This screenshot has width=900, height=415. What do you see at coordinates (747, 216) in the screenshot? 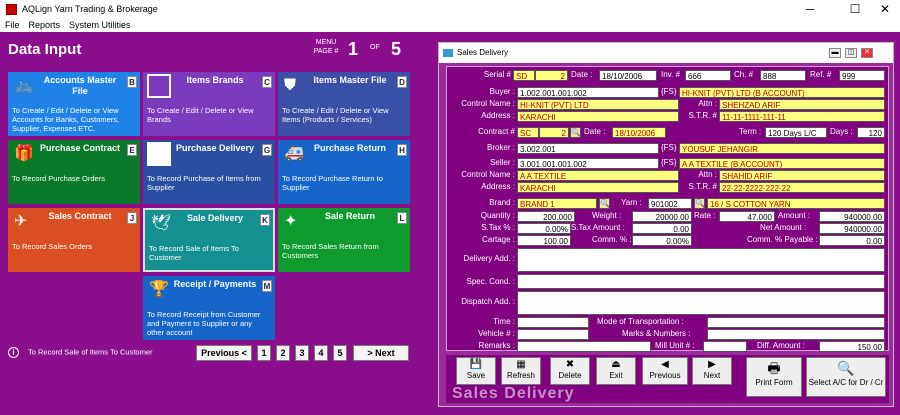
I see `rate-field: 47.000` at bounding box center [747, 216].